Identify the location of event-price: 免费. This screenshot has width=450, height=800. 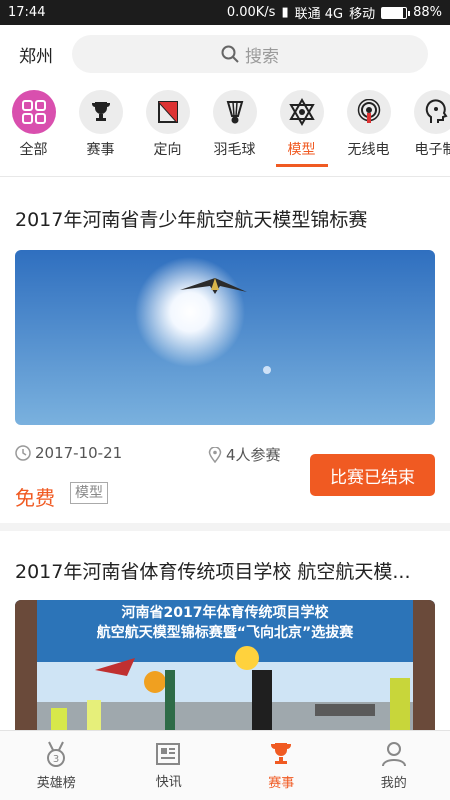
(35, 498).